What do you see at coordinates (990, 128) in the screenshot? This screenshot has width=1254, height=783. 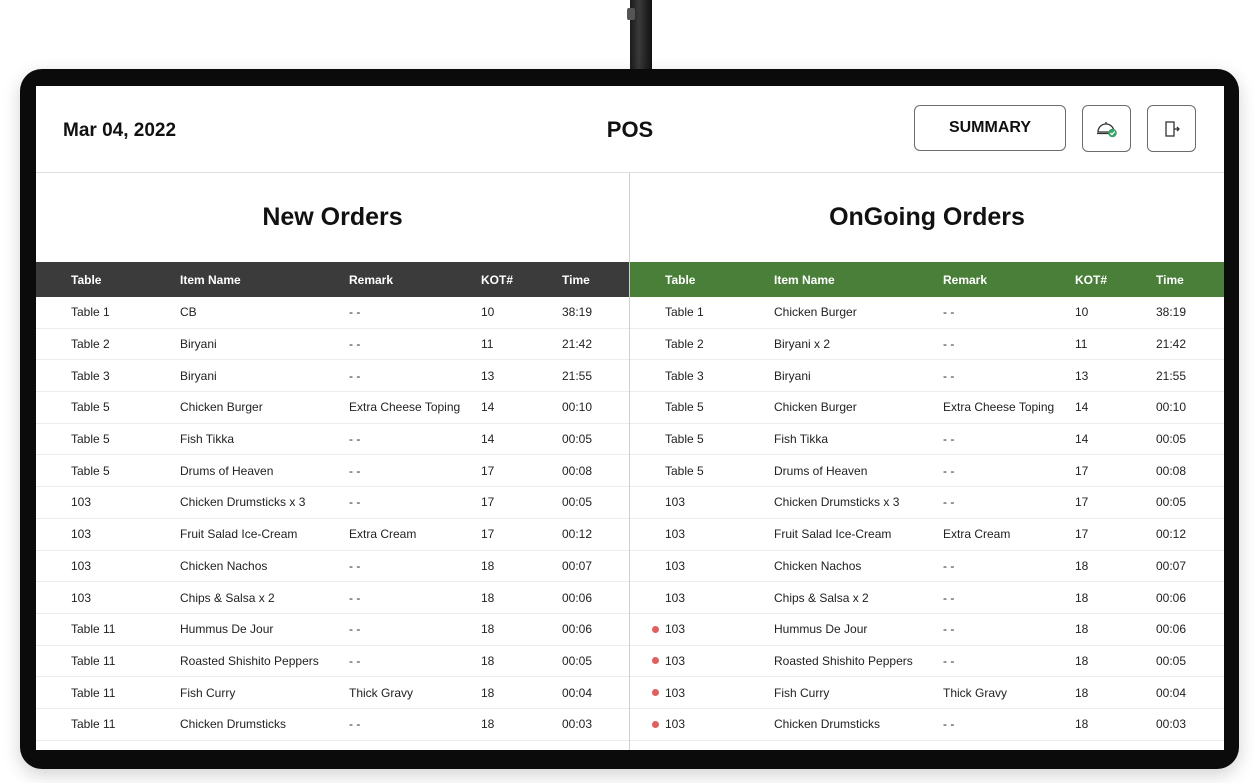 I see `summary-button: SUMMARY` at bounding box center [990, 128].